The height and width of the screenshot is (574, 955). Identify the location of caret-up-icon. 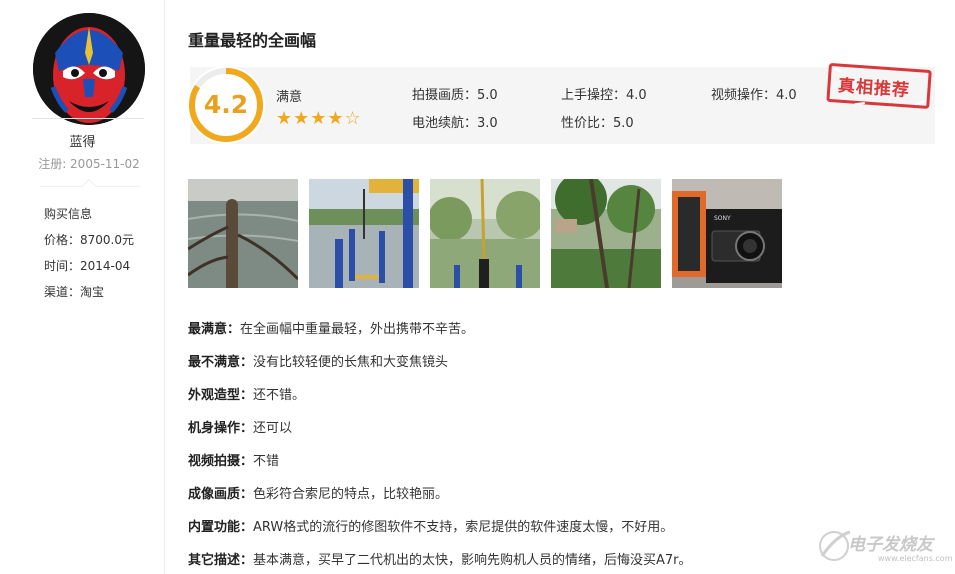
(89, 186).